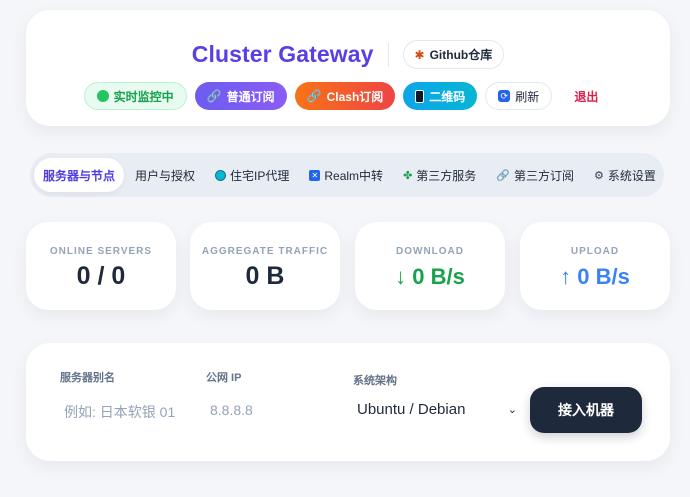 This screenshot has width=690, height=497. Describe the element at coordinates (446, 175) in the screenshot. I see `tab-label: 第三方服务` at that location.